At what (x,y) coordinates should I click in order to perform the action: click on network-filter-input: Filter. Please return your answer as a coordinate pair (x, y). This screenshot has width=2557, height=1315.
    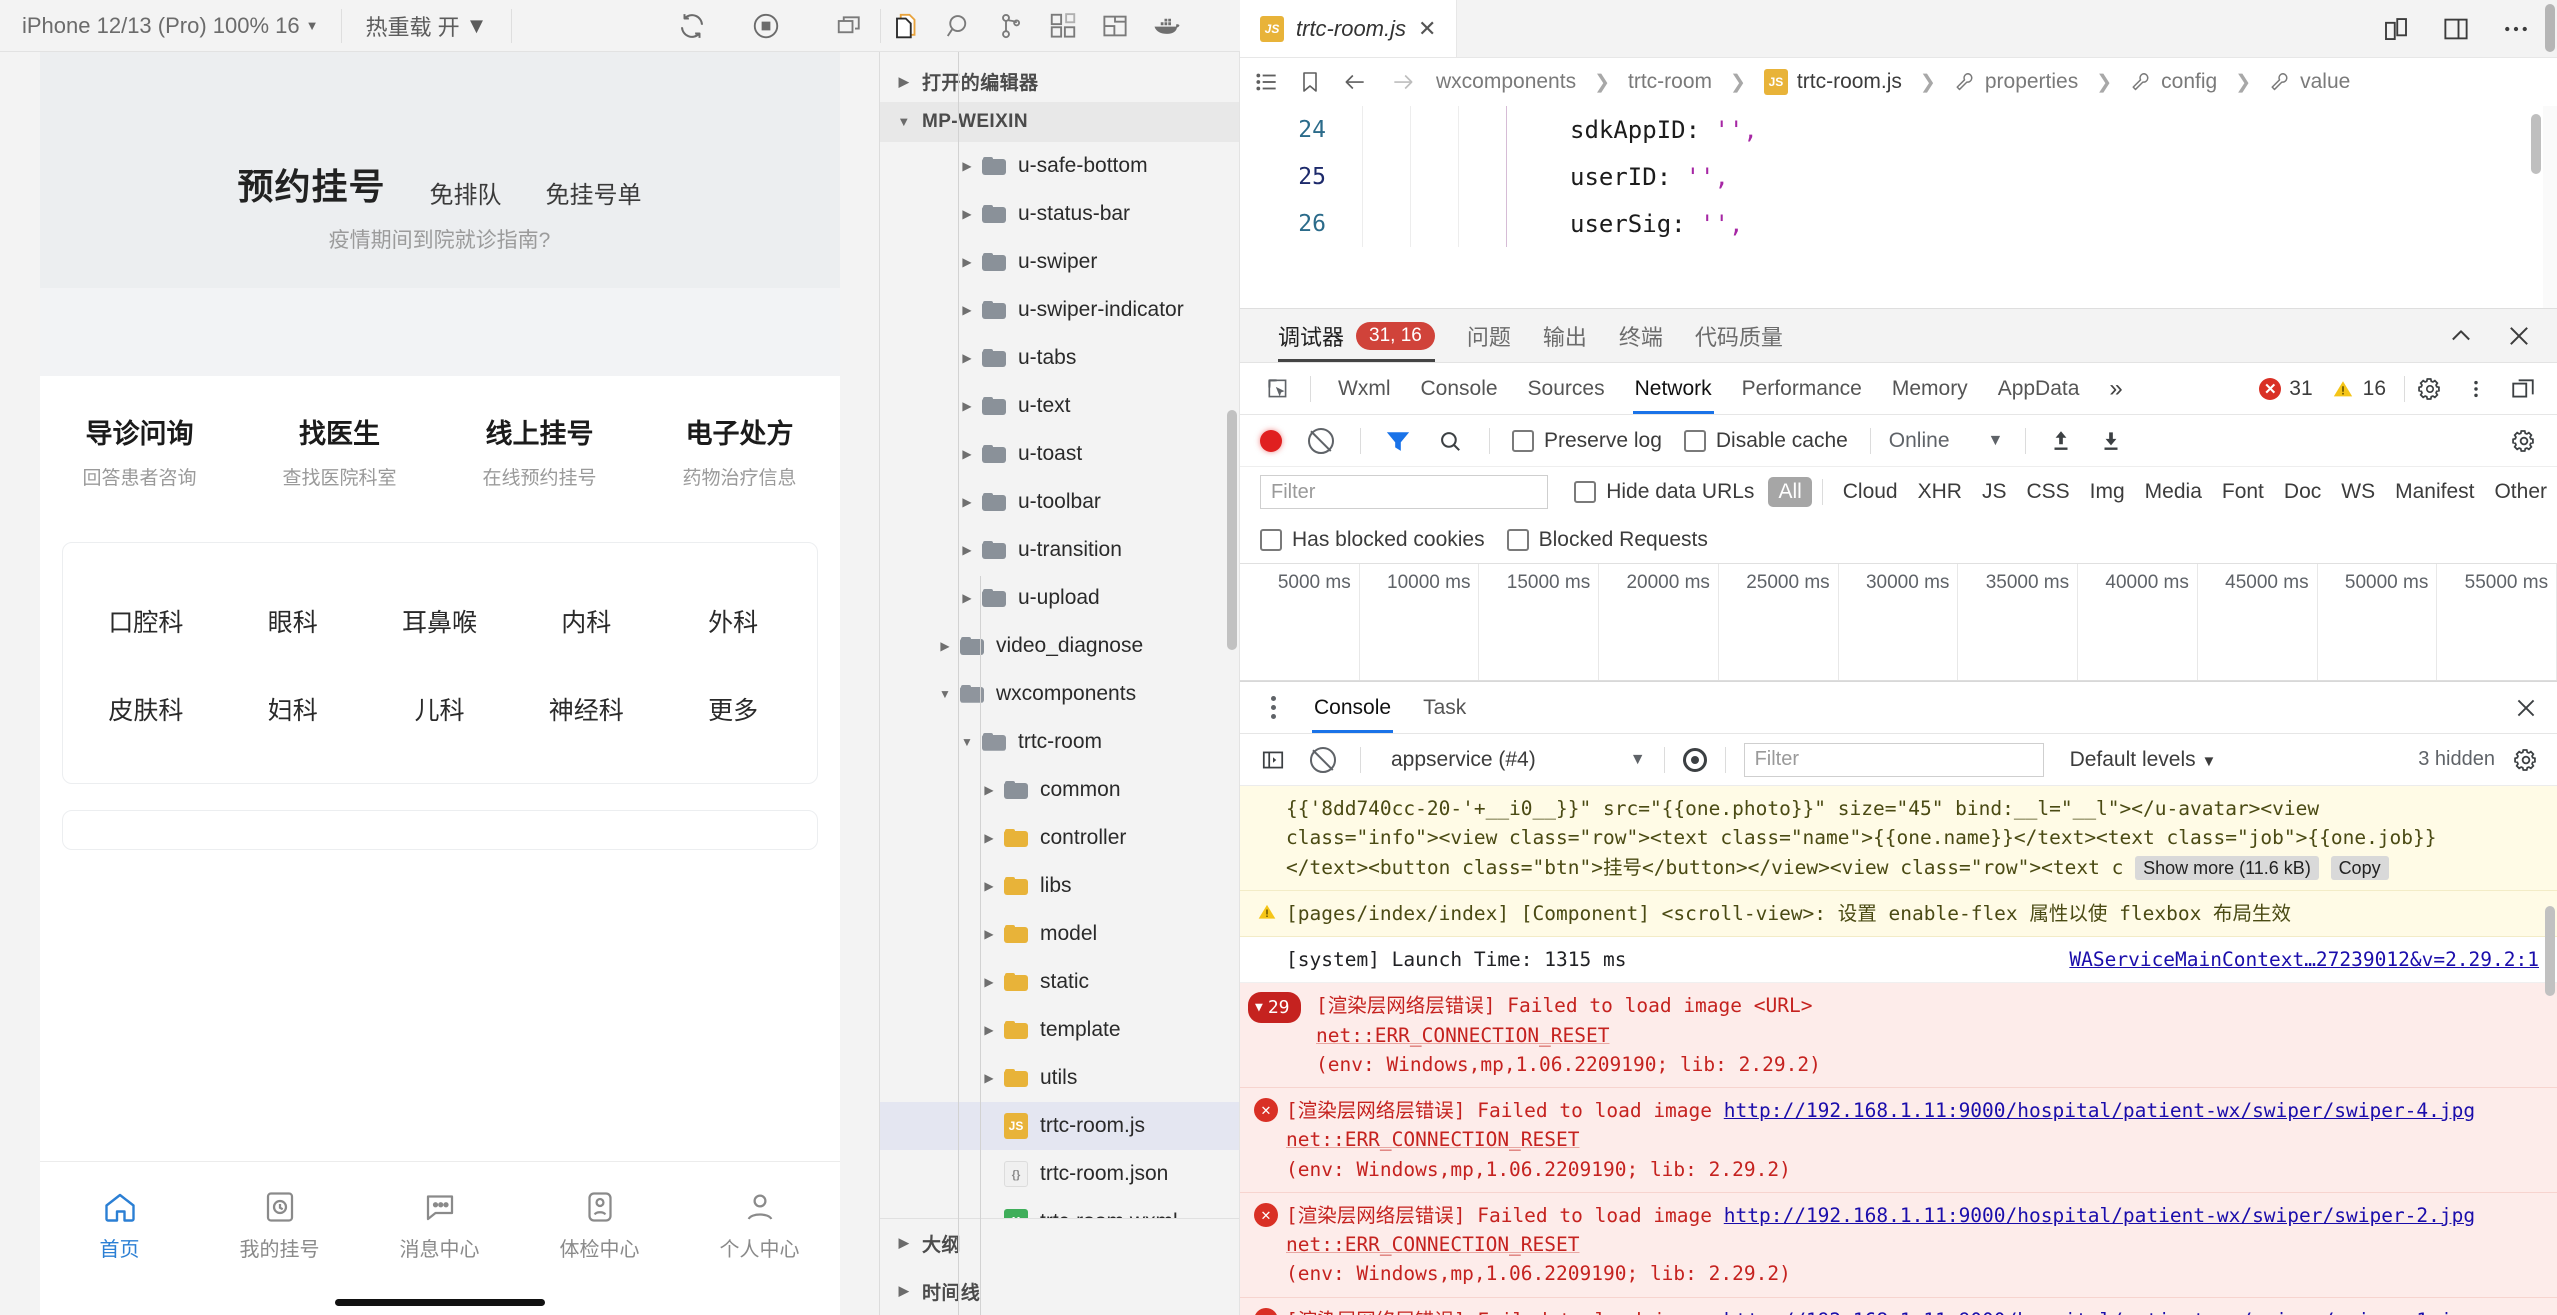
    Looking at the image, I should click on (1404, 492).